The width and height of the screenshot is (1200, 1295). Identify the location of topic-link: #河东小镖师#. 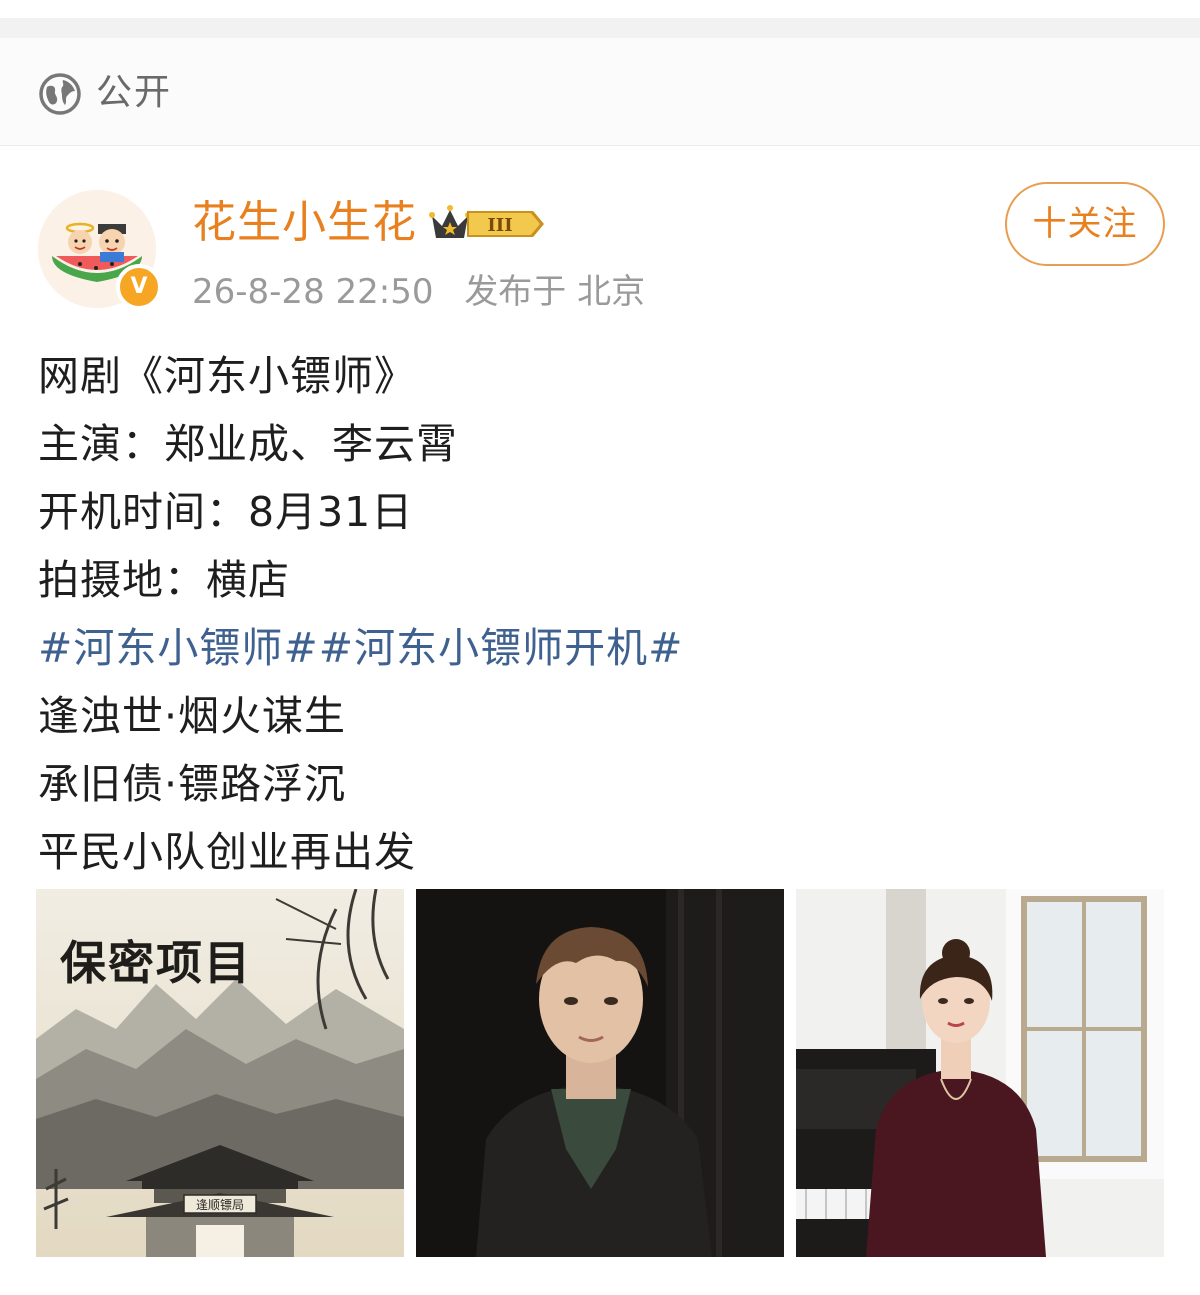
(178, 648).